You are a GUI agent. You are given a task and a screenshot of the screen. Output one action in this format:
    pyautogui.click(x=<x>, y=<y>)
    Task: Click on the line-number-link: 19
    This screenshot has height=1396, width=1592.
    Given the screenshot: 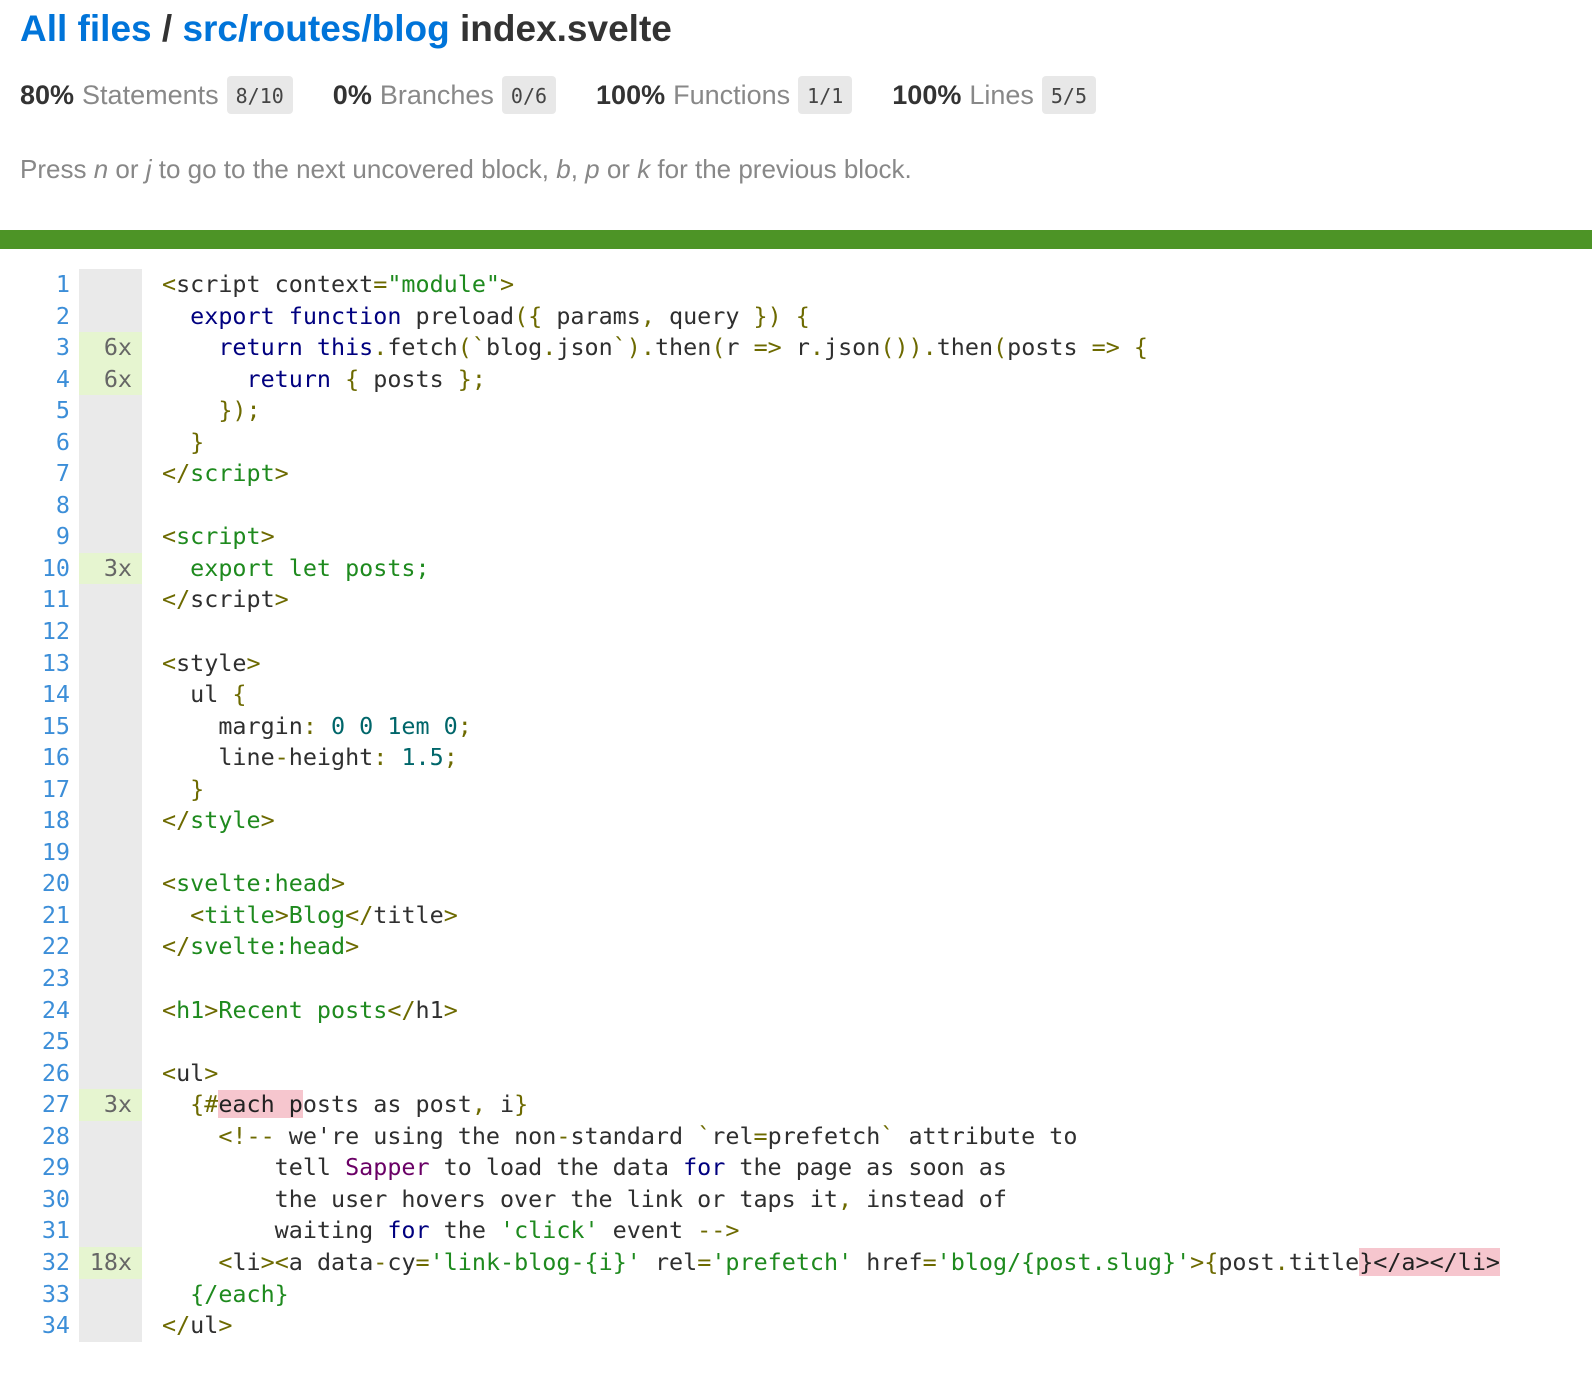 What is the action you would take?
    pyautogui.click(x=35, y=853)
    